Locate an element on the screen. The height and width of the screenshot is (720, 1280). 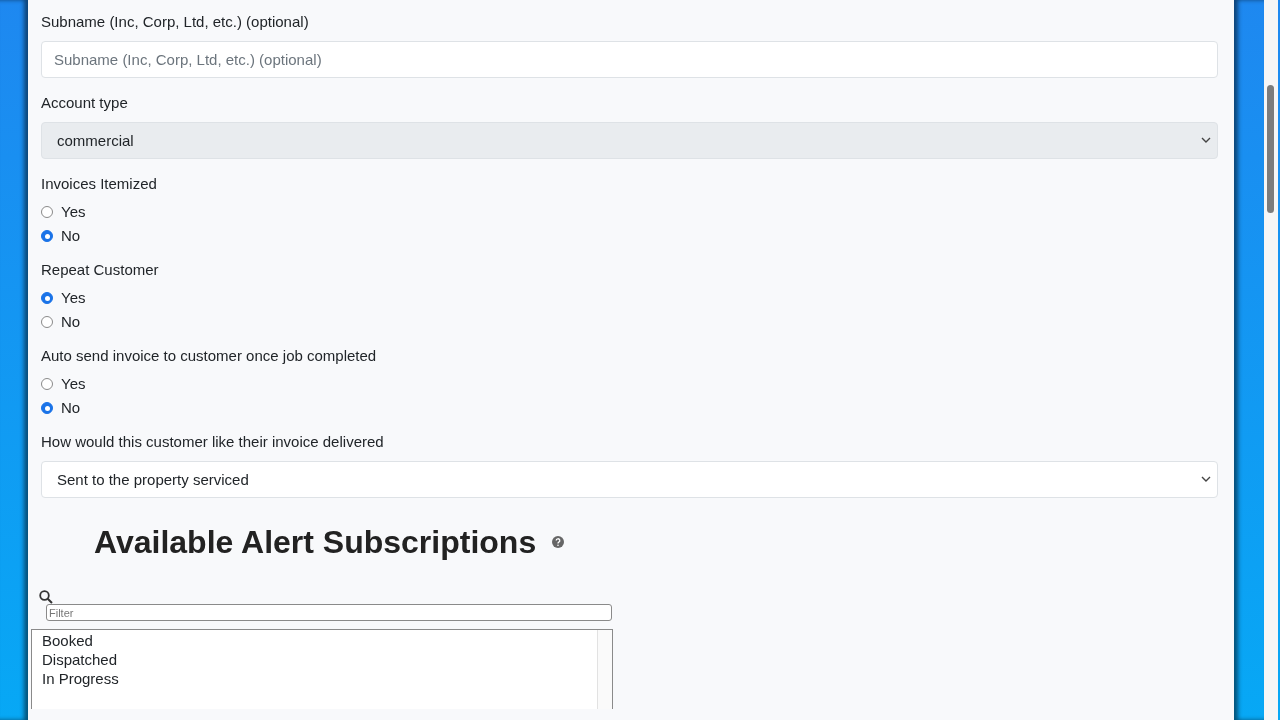
list-option: In Progress is located at coordinates (319, 678).